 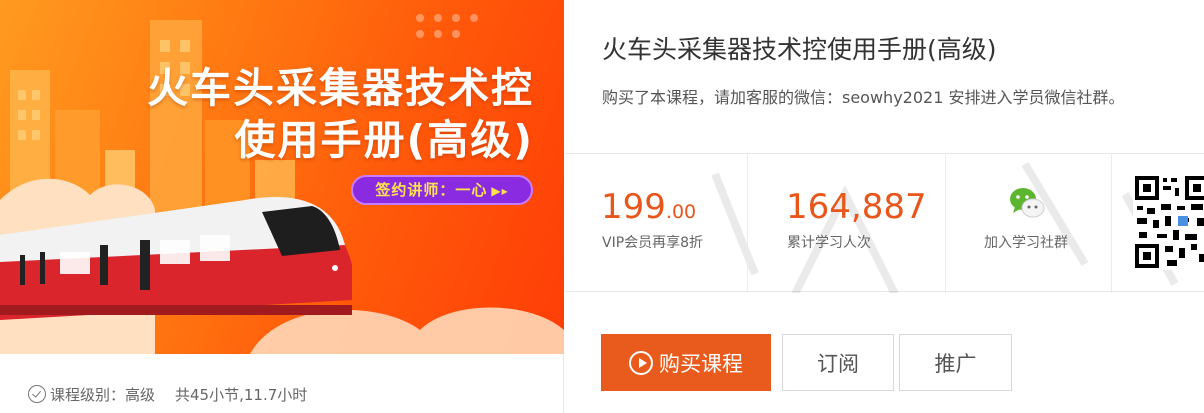 I want to click on buy-course-label: 购买课程, so click(x=701, y=363).